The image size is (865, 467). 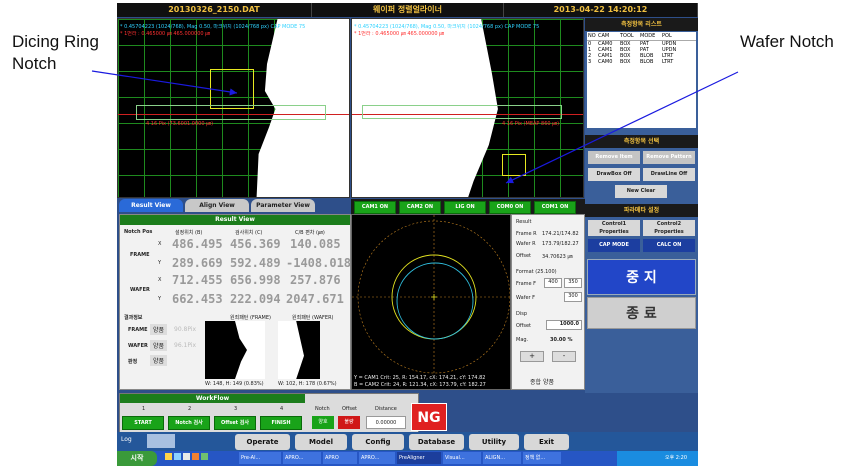 What do you see at coordinates (185, 329) in the screenshot?
I see `frame-pct: 90.8Pix` at bounding box center [185, 329].